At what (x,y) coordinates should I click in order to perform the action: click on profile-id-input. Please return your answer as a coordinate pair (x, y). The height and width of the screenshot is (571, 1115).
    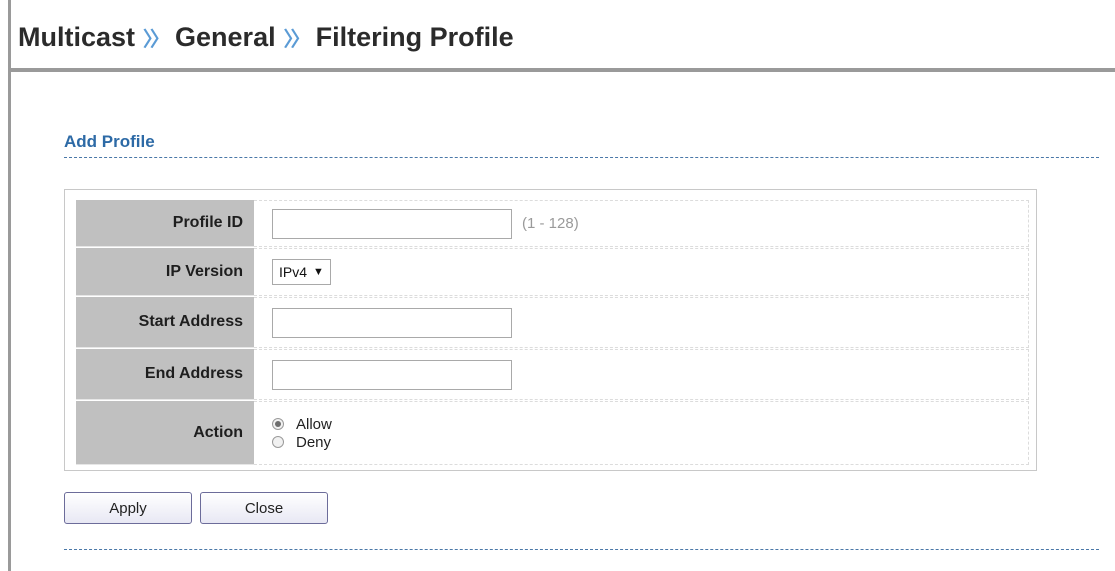
    Looking at the image, I should click on (392, 223).